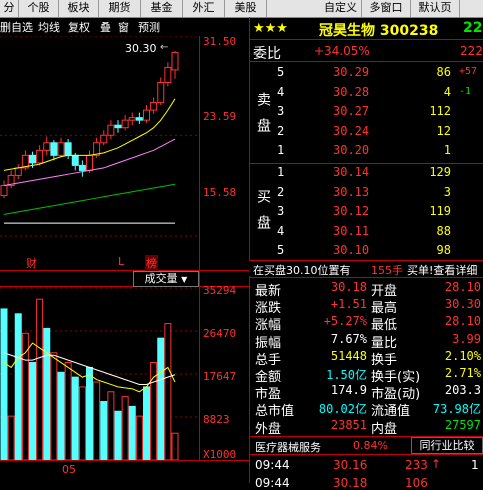 Image resolution: width=483 pixels, height=490 pixels. Describe the element at coordinates (440, 111) in the screenshot. I see `sell-level-volume: 112` at that location.